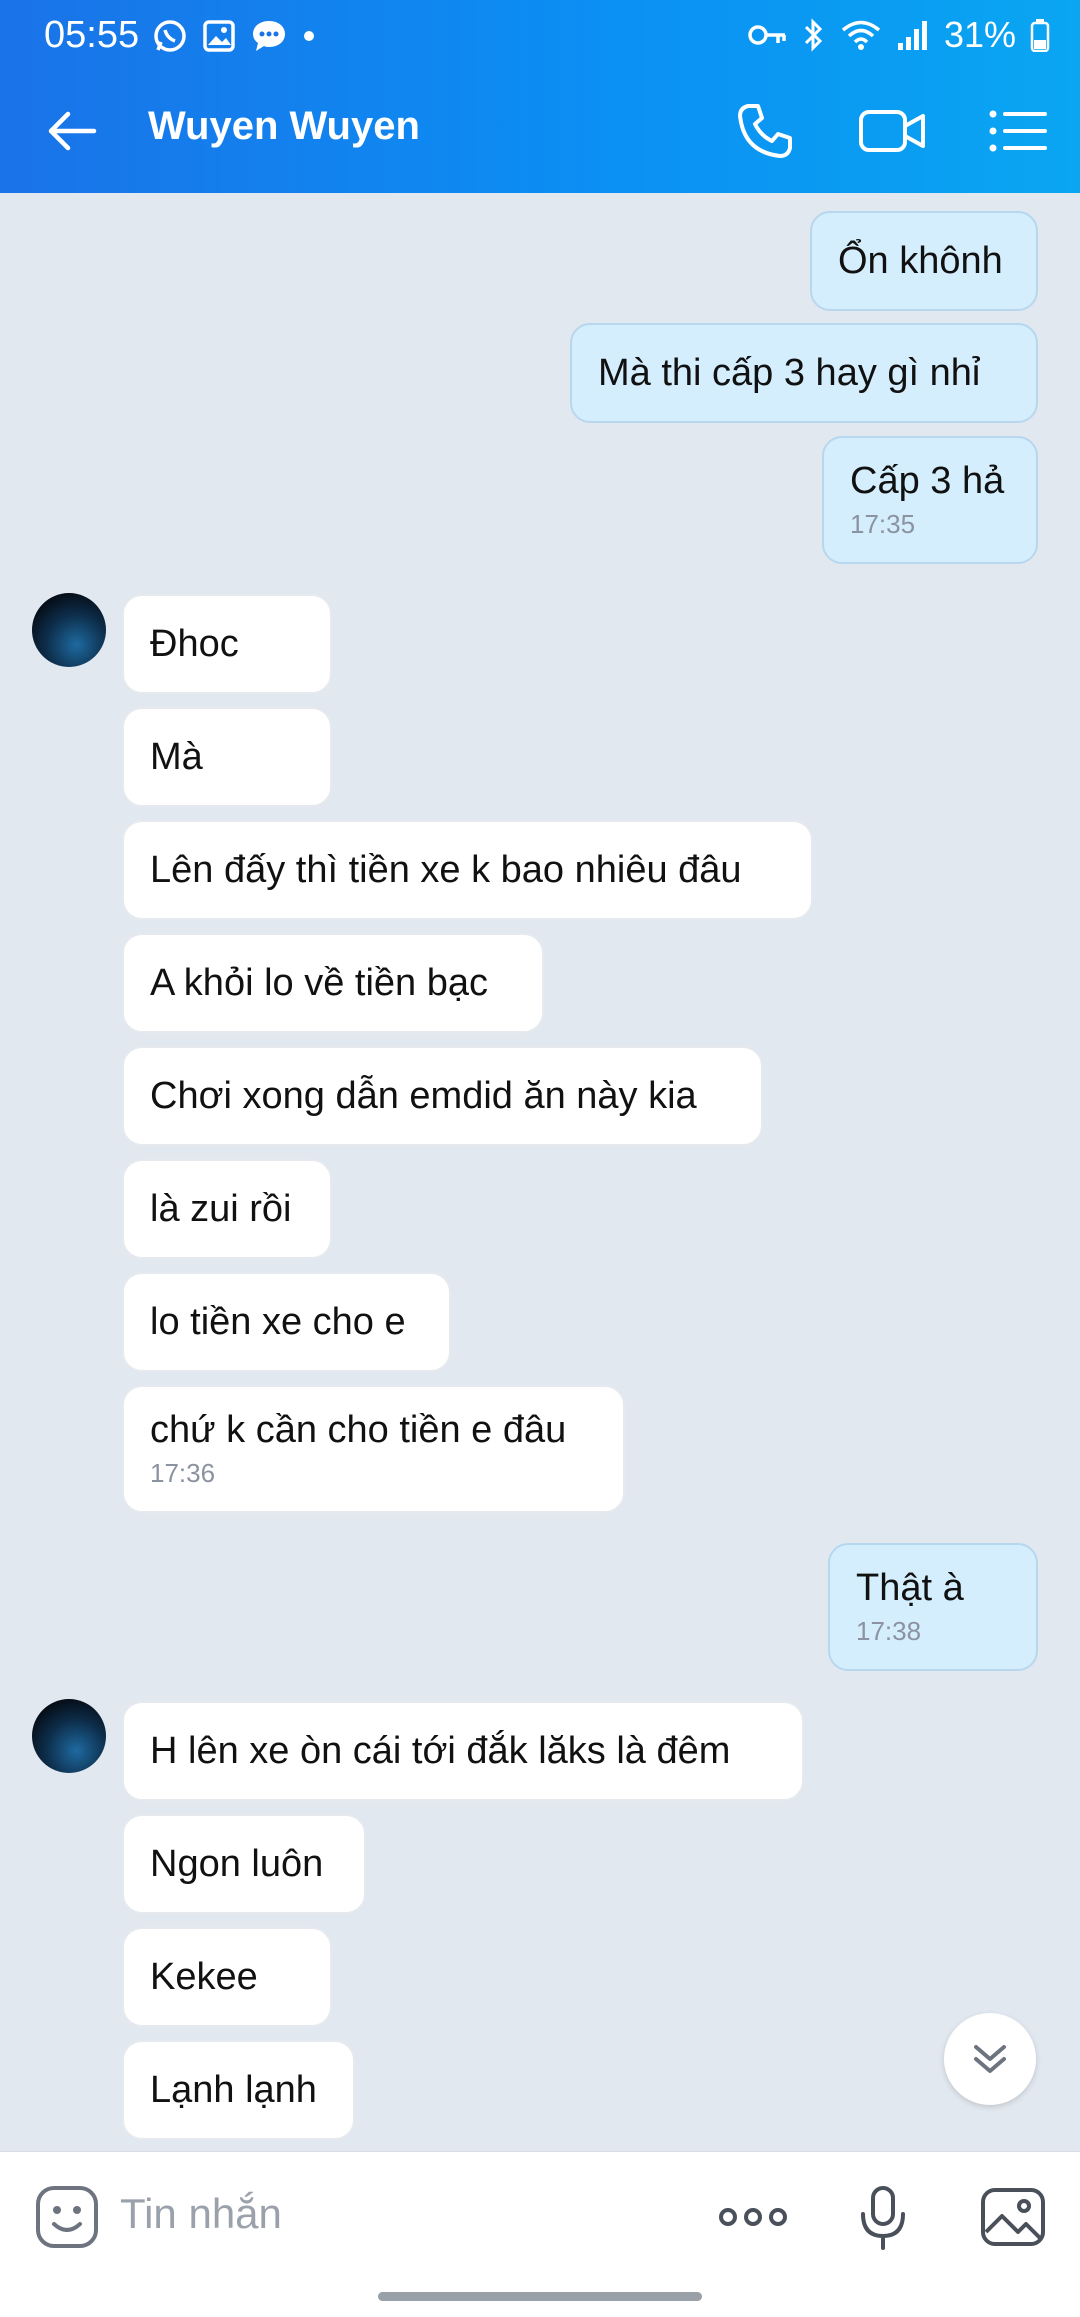 The height and width of the screenshot is (2317, 1080). Describe the element at coordinates (540, 2234) in the screenshot. I see `message-input-bar: Tin nhắn` at that location.